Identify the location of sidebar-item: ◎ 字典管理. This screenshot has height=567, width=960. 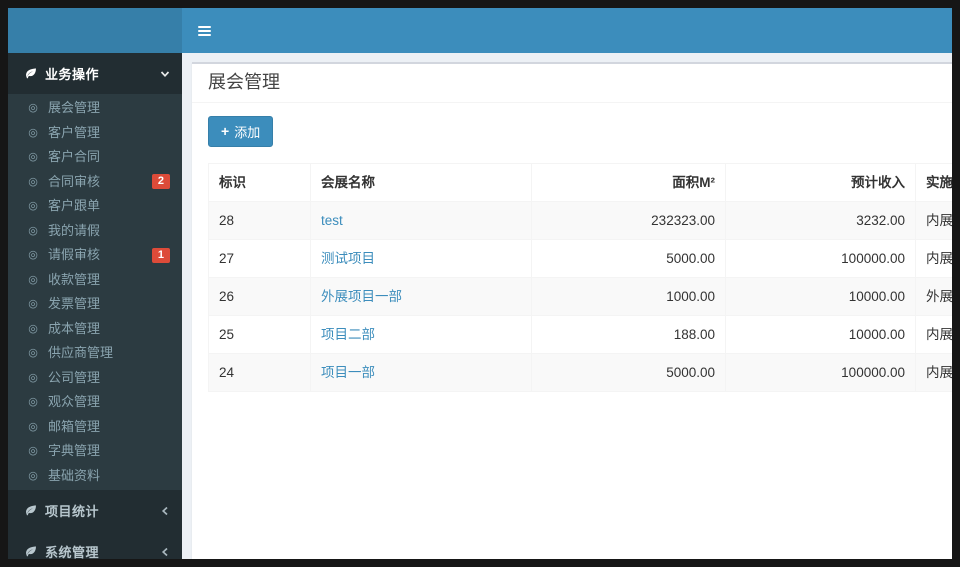
(95, 451).